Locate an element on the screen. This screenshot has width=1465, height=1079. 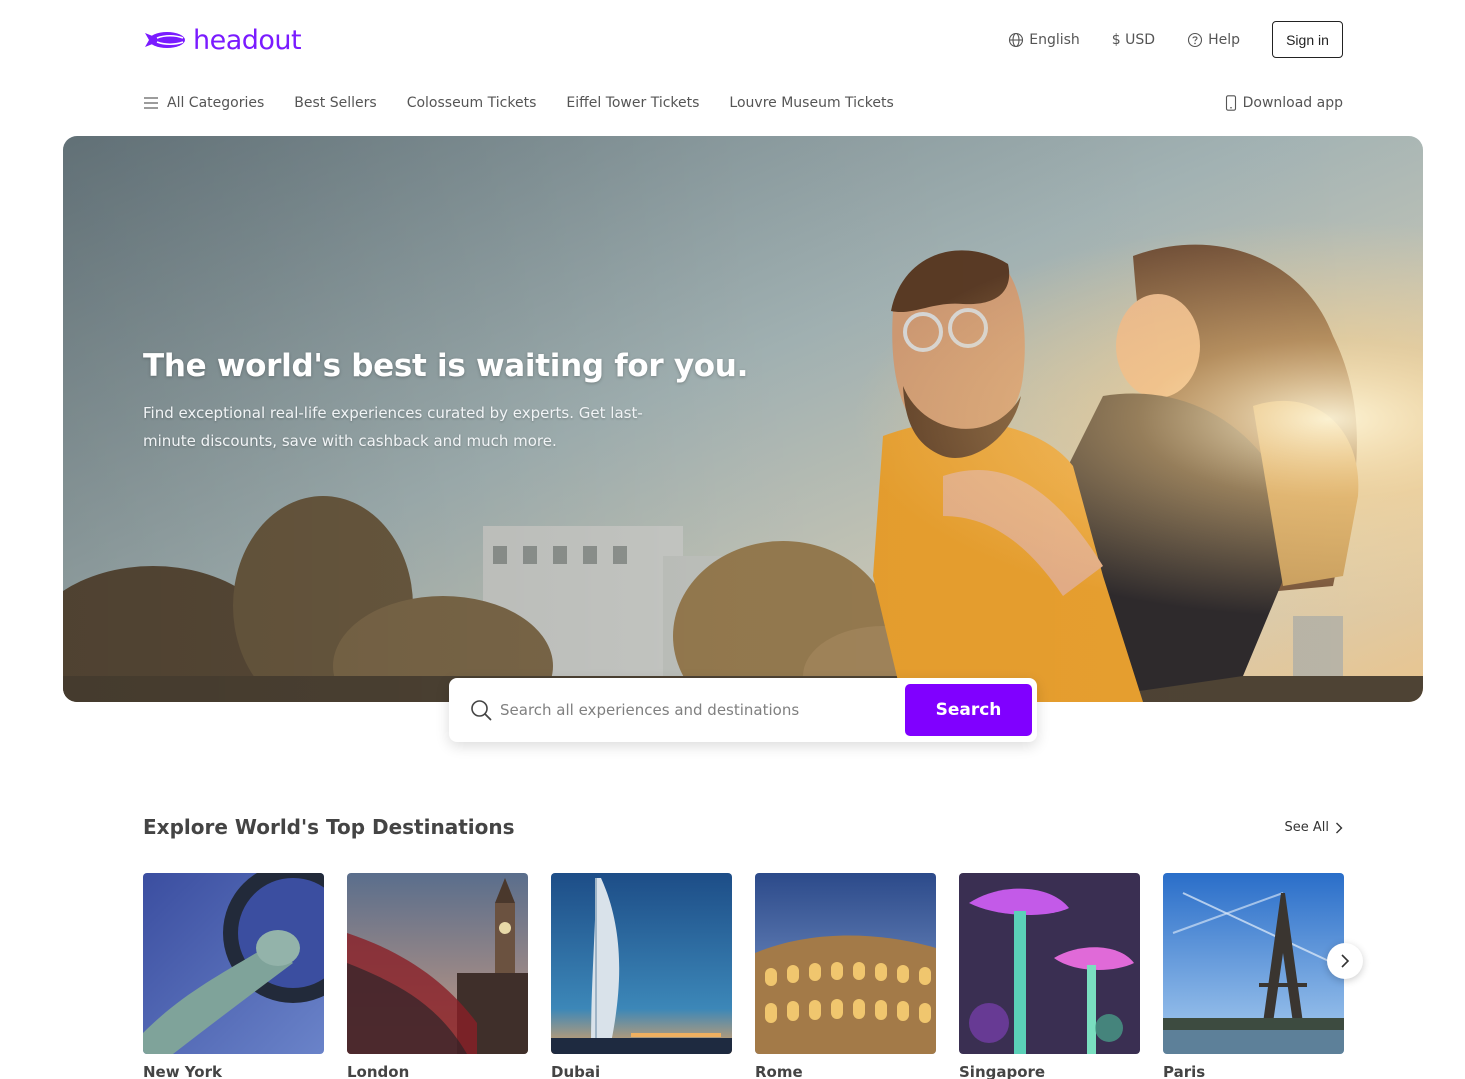
destination-card-rome: Rome is located at coordinates (845, 976).